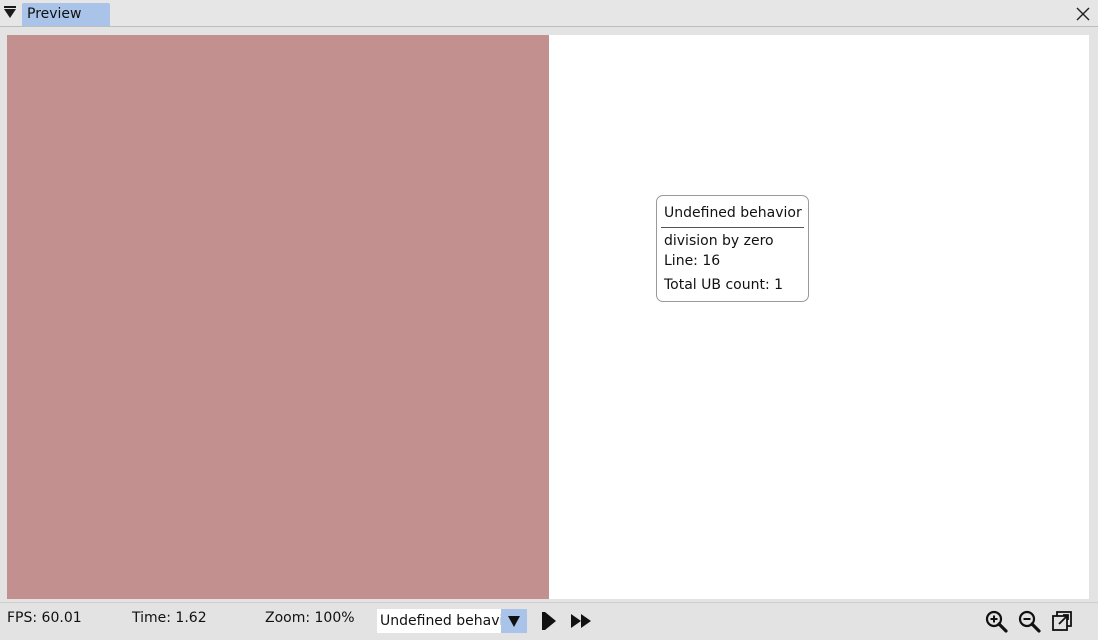 The image size is (1098, 640). I want to click on fast-forward-icon, so click(581, 621).